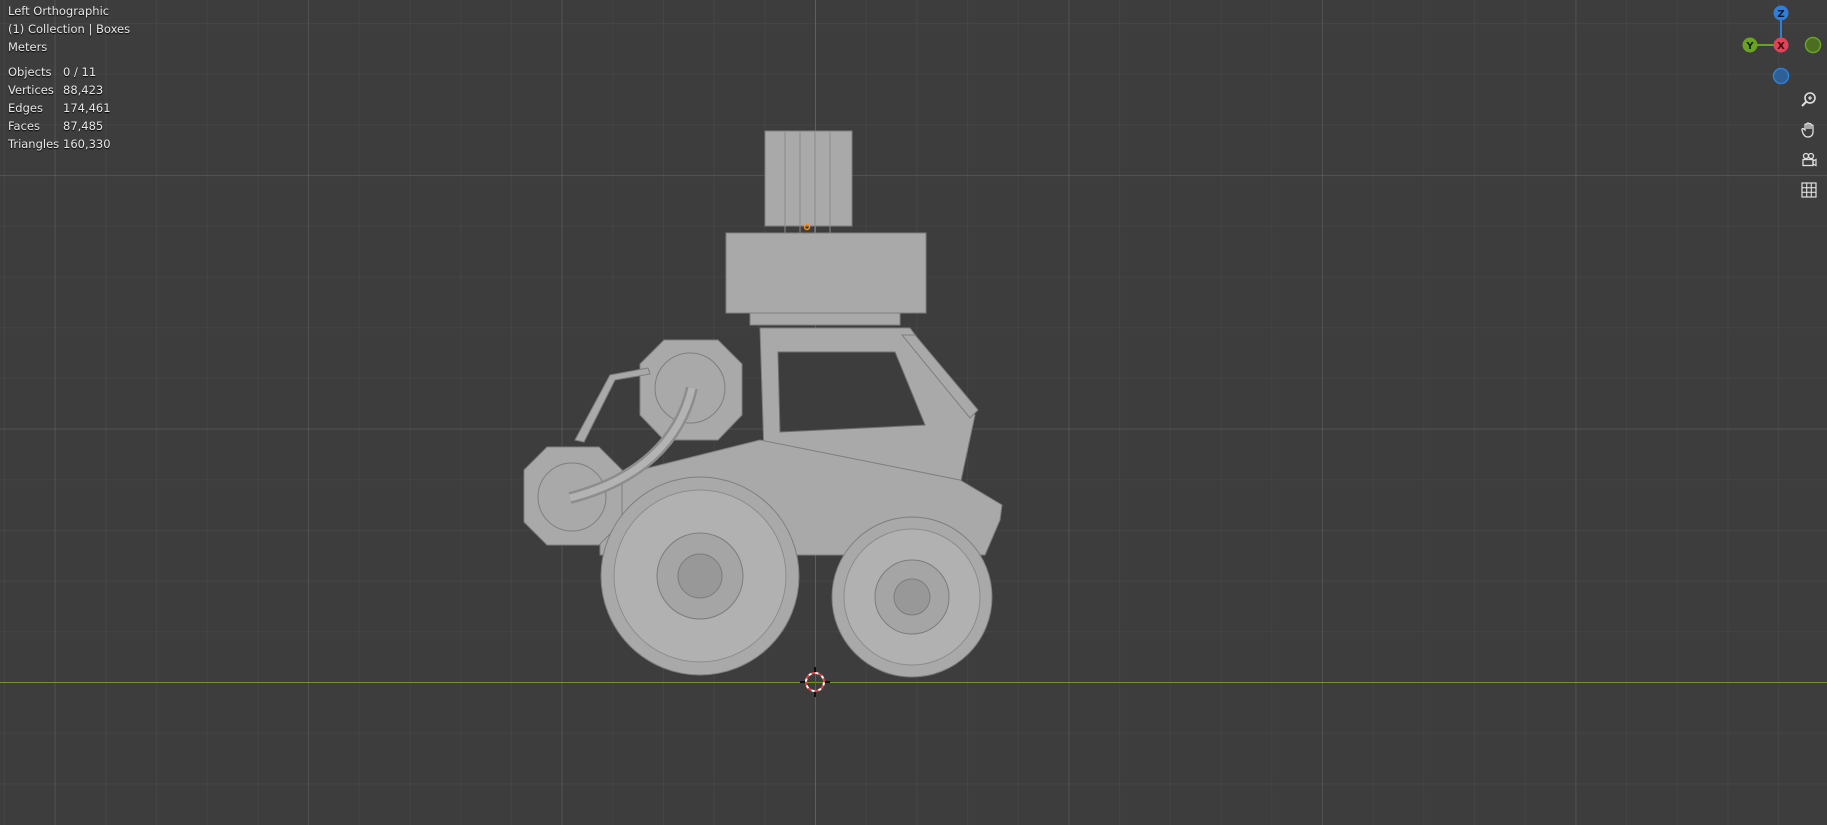 The width and height of the screenshot is (1827, 825). I want to click on svg-text: X, so click(1781, 46).